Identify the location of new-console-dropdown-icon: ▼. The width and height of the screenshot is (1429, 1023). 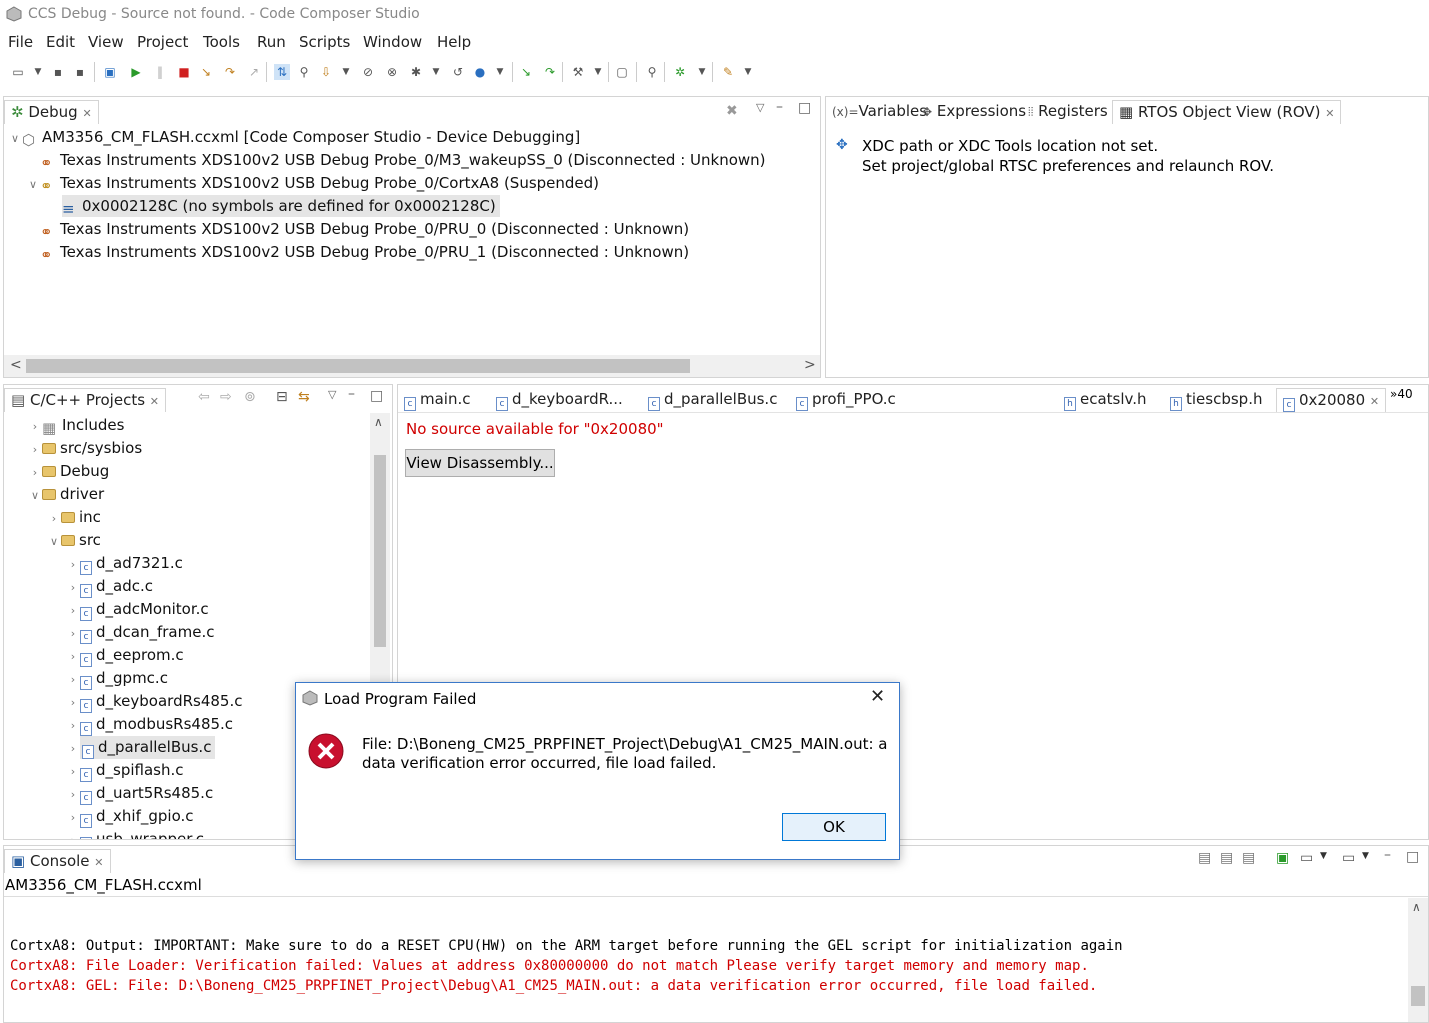
(1365, 856).